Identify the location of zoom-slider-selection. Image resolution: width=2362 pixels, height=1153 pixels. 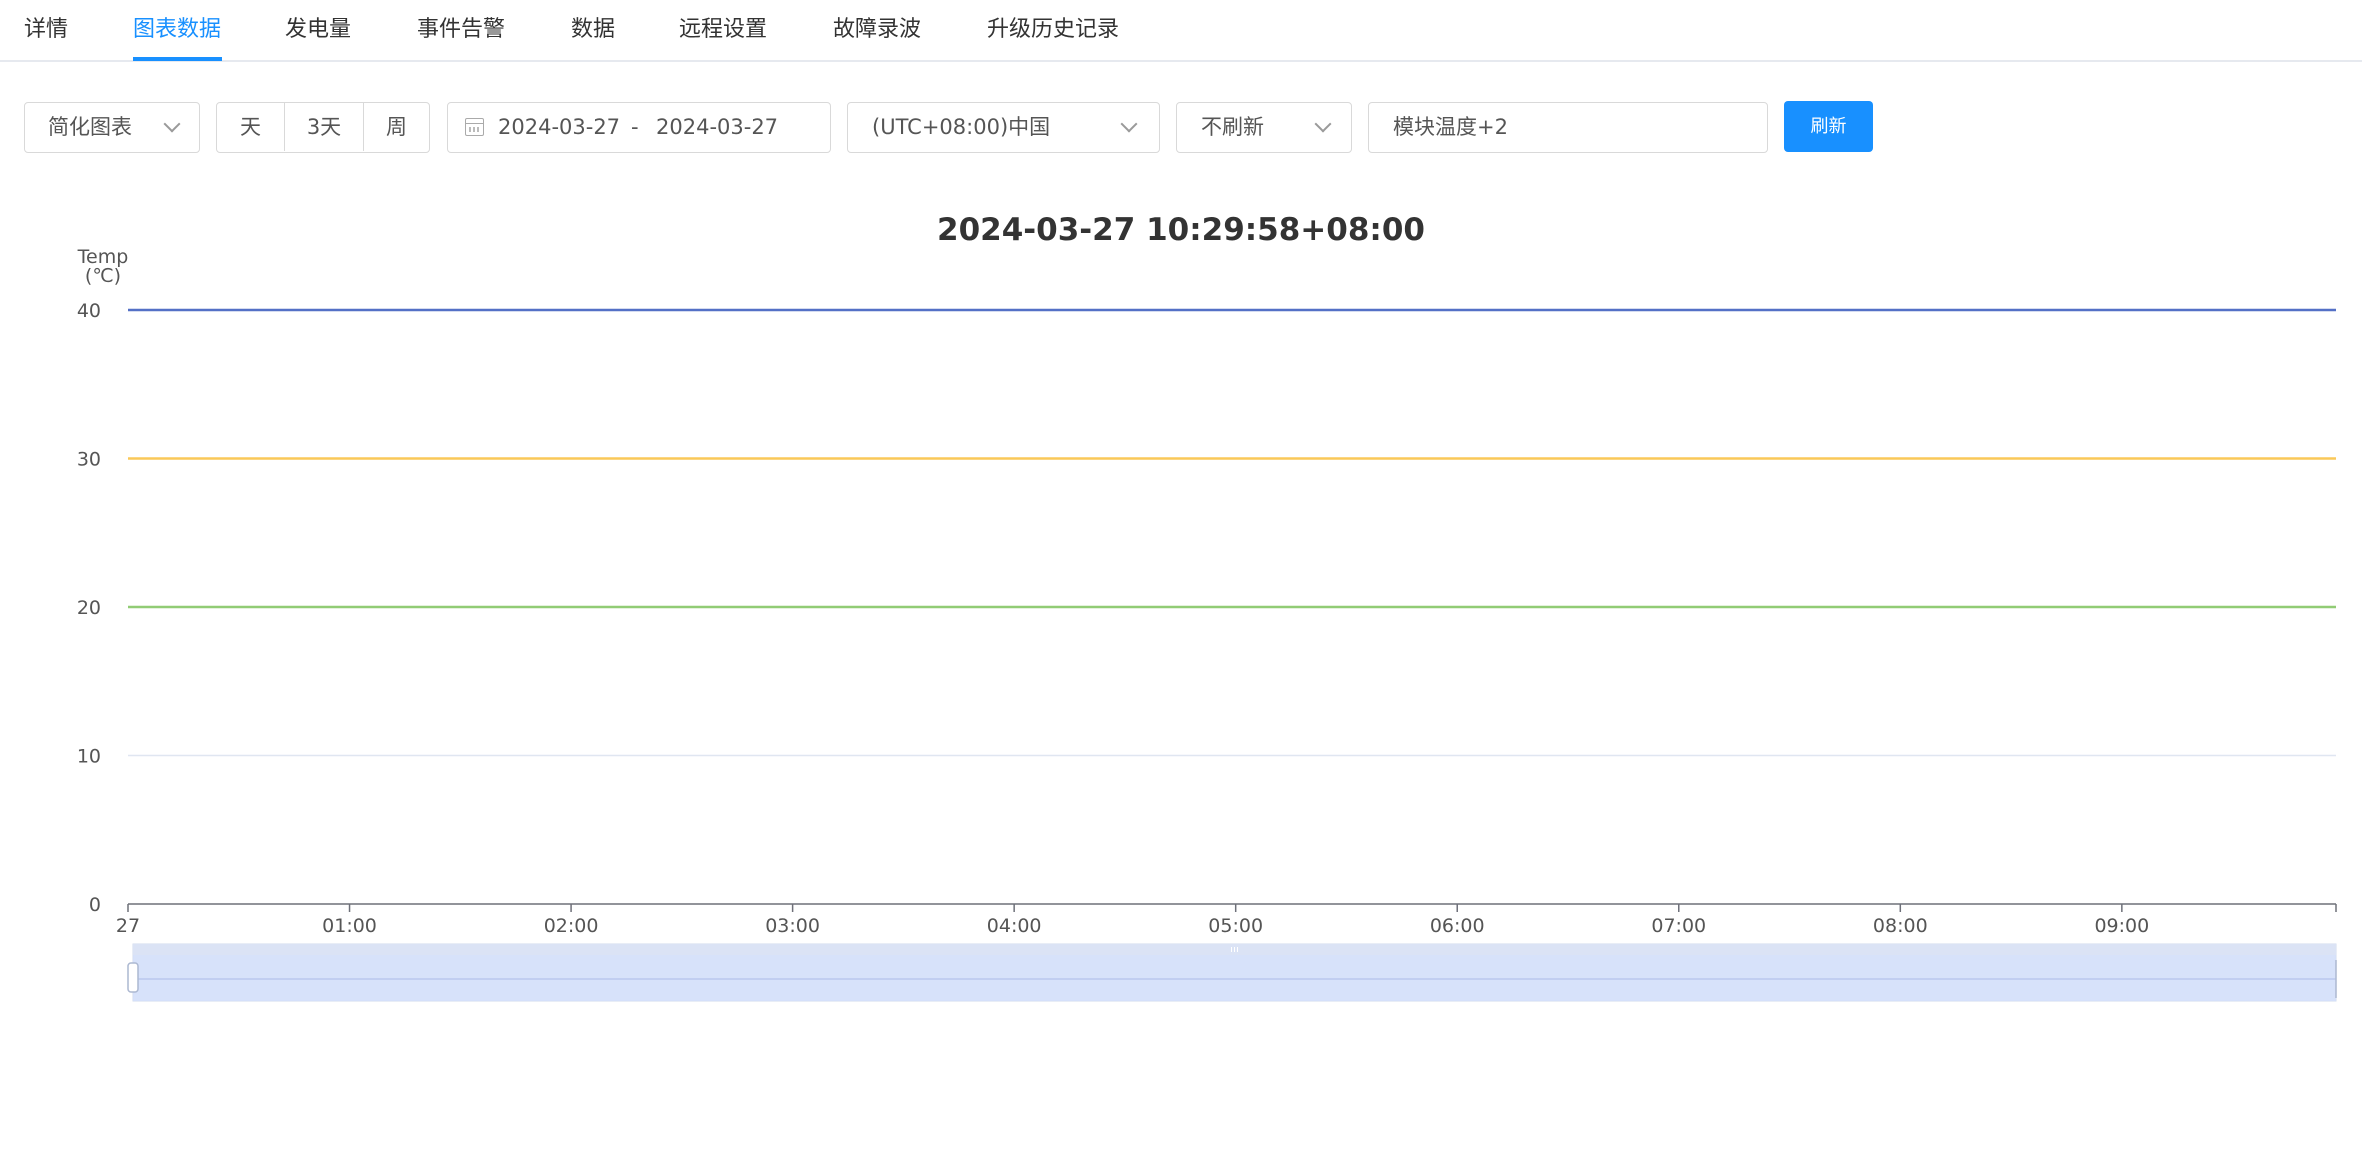
(1234, 978).